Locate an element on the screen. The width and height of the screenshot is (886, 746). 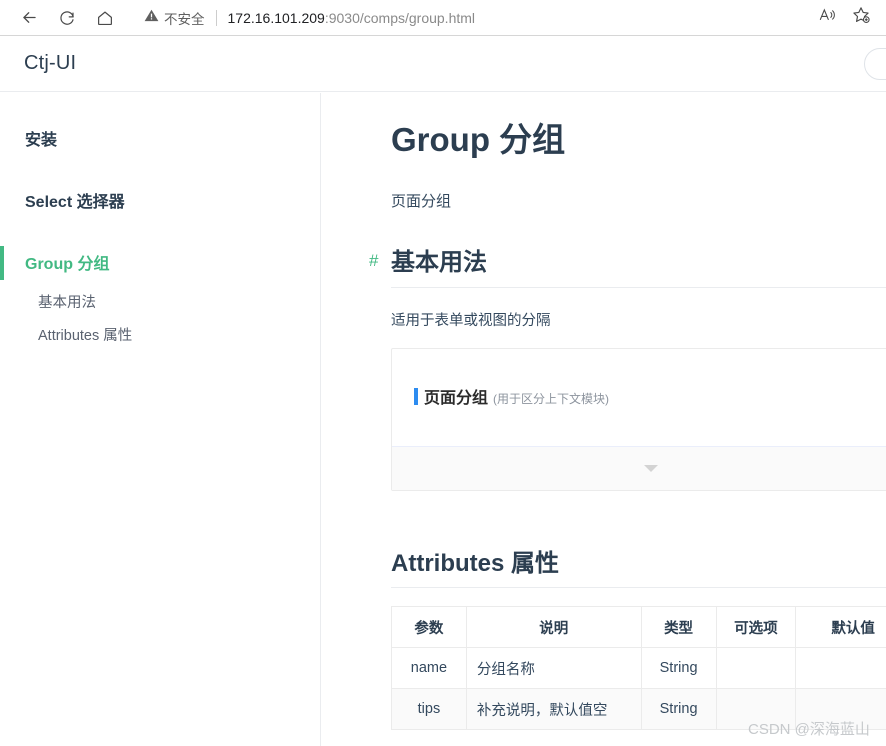
chevron-down-icon is located at coordinates (651, 469).